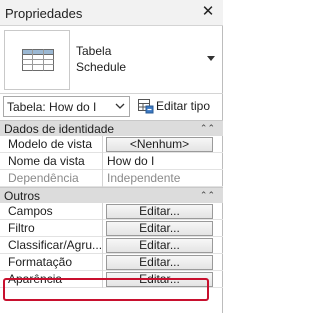  I want to click on edit-type-label: Editar tipo, so click(183, 106).